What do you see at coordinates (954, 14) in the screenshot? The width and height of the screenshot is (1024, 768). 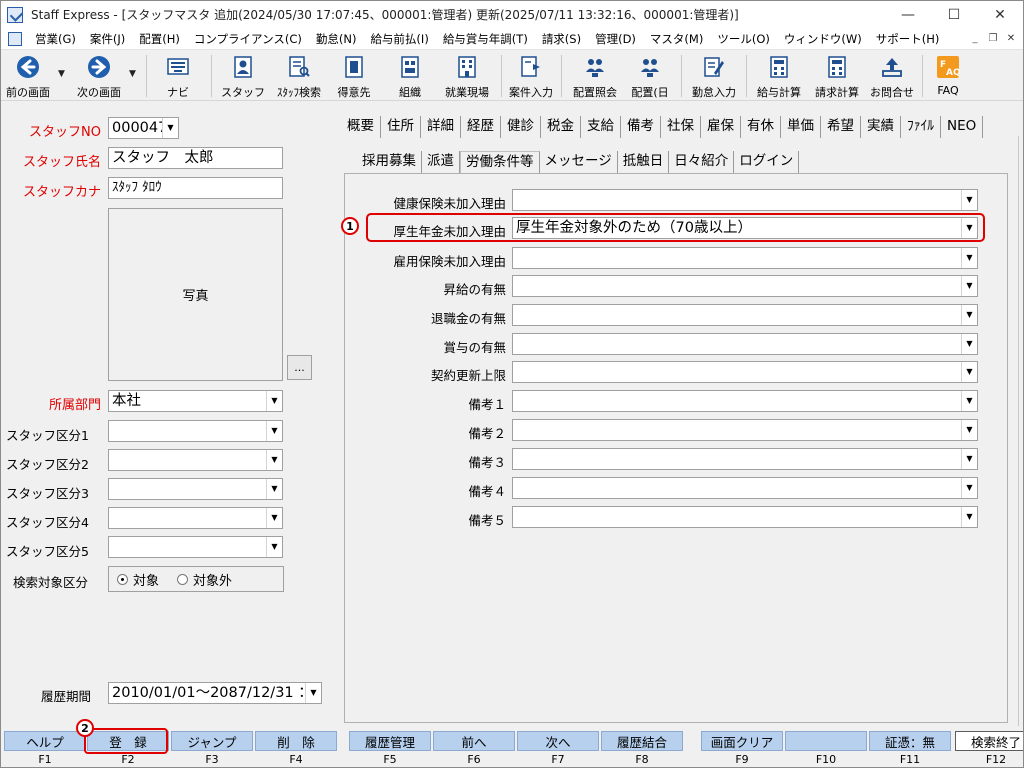 I see `maximize-button: ☐` at bounding box center [954, 14].